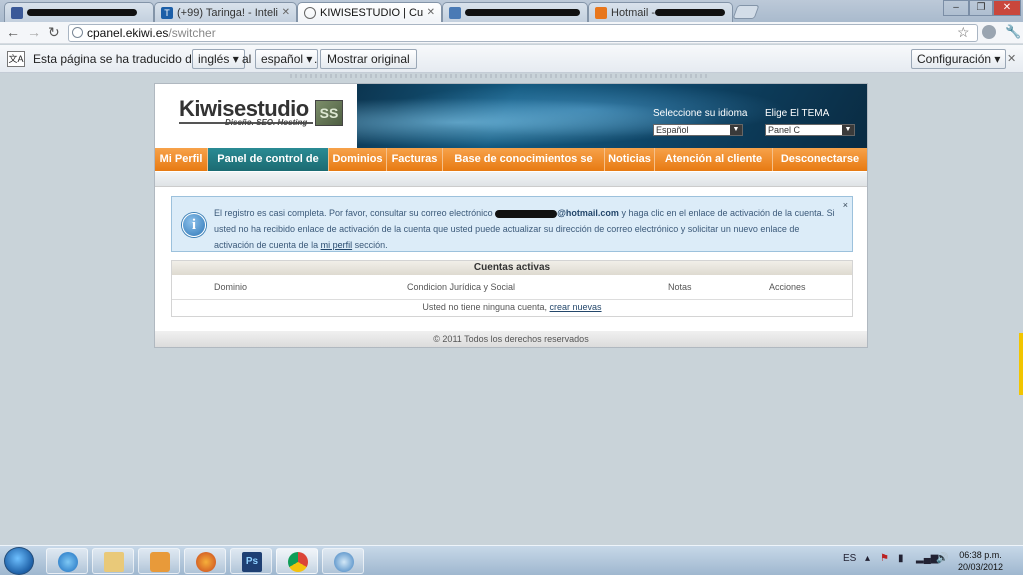 This screenshot has height=575, width=1023. I want to click on translate-settings-button: Configuración ▾, so click(959, 59).